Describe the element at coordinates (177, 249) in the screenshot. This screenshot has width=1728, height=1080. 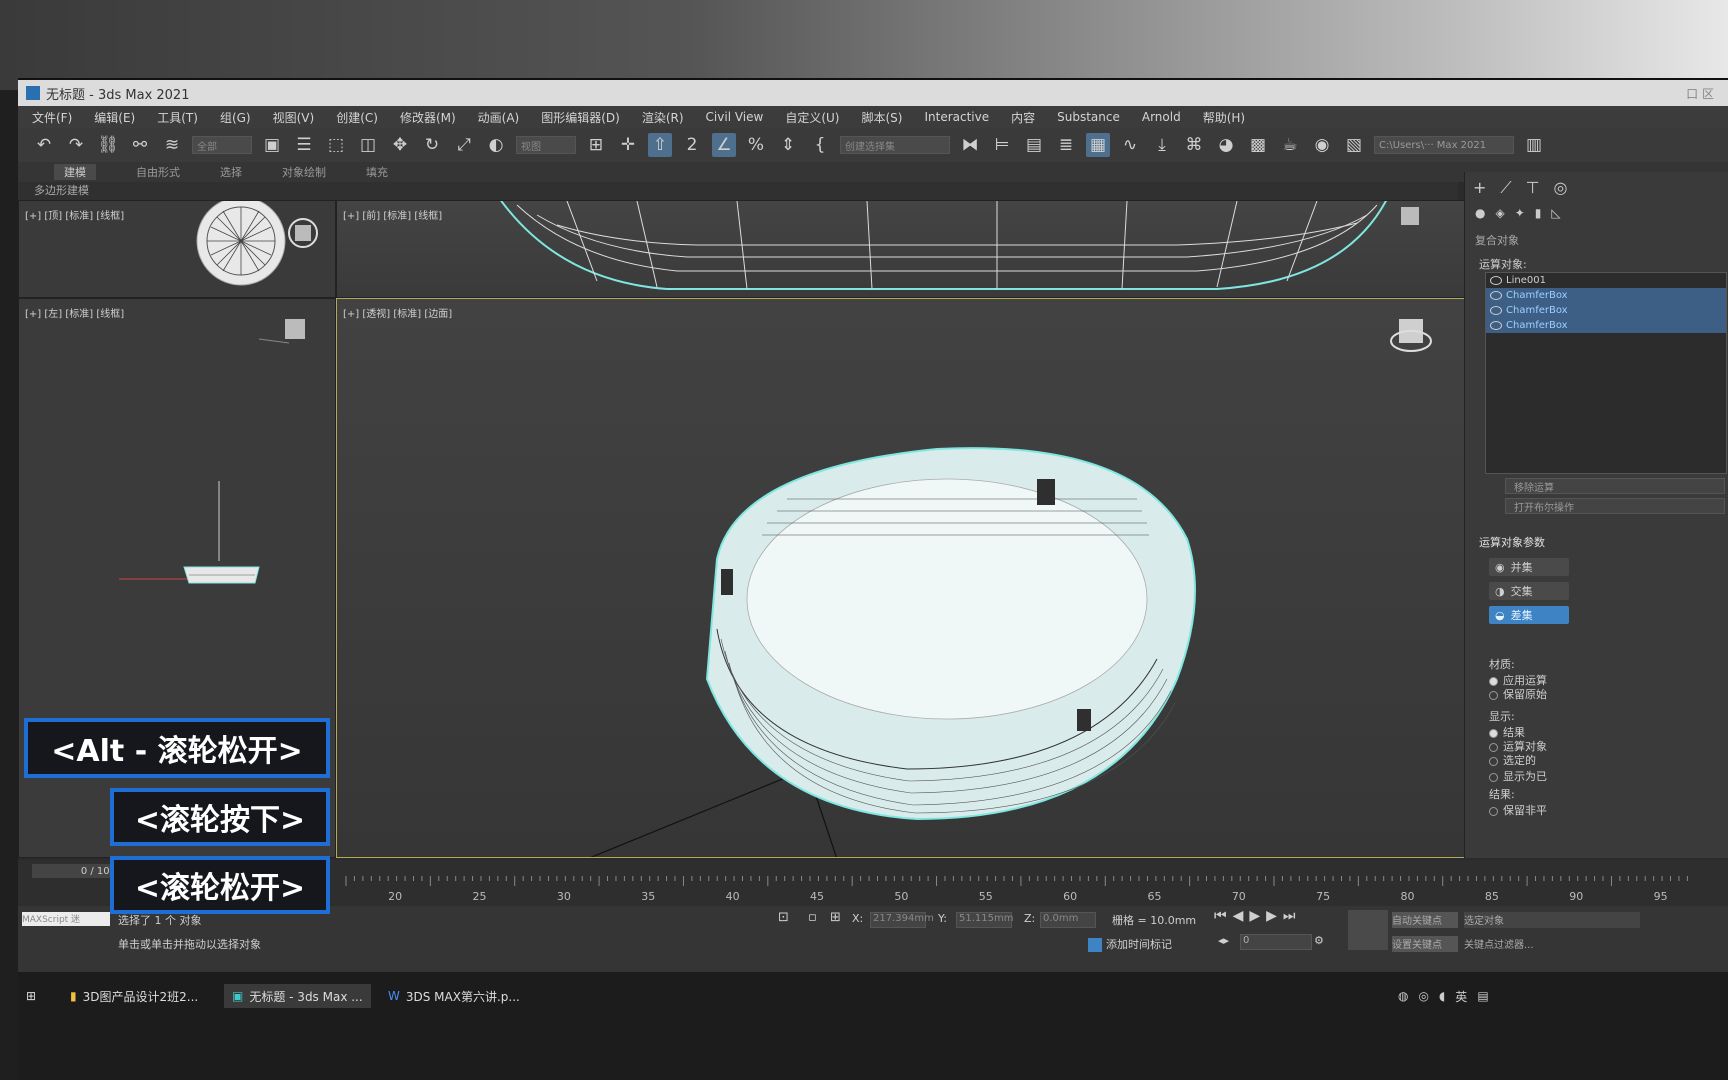
I see `viewport-top: [+] [顶] [标准] [线框]` at that location.